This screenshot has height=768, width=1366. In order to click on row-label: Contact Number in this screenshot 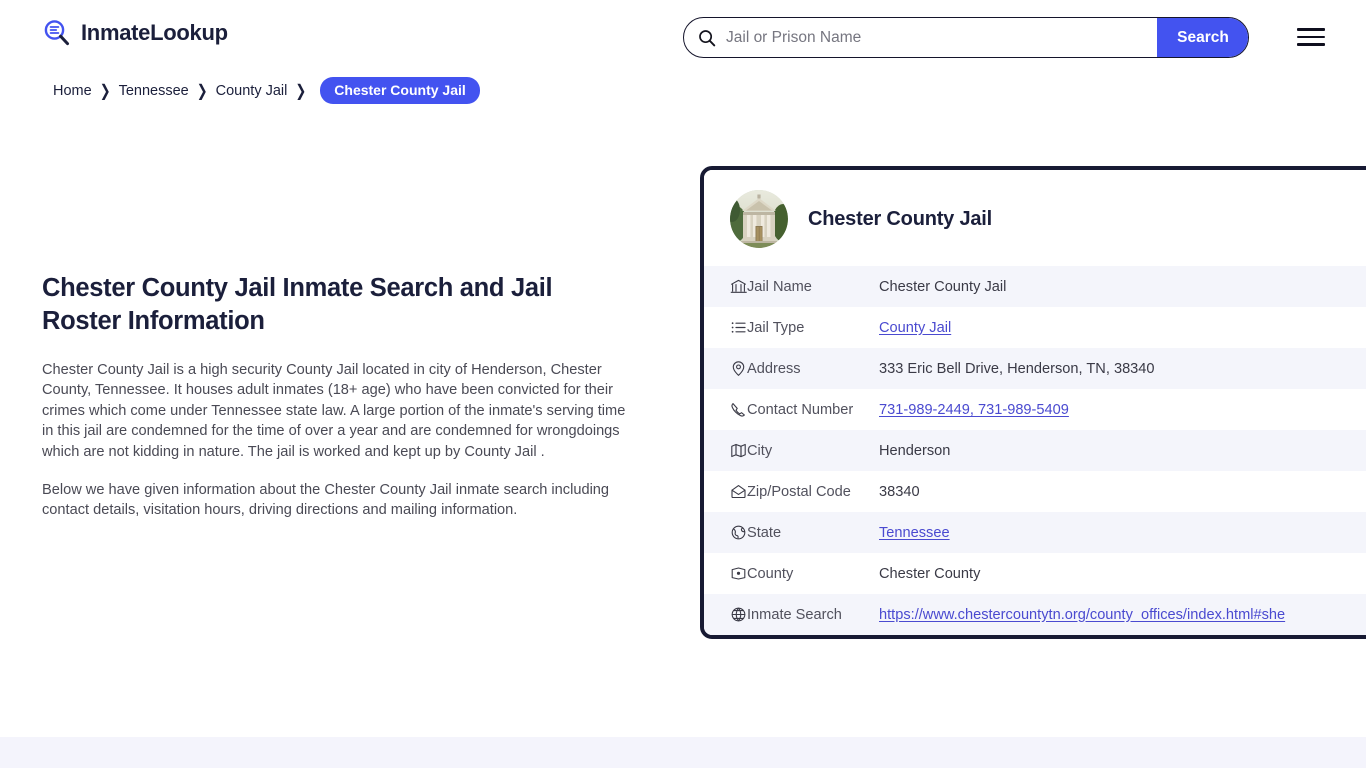, I will do `click(800, 409)`.